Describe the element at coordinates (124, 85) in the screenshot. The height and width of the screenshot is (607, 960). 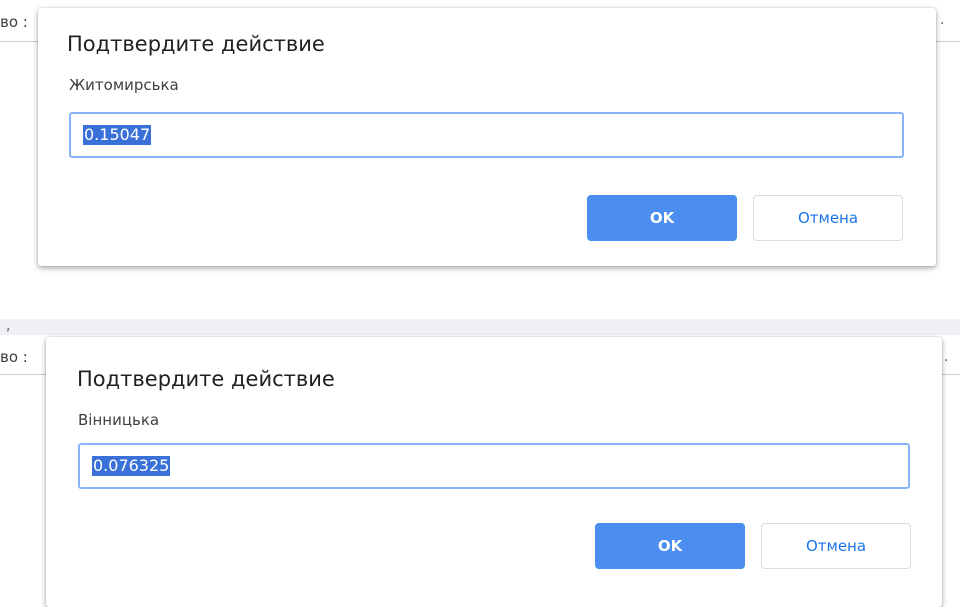
I see `dialog-label: Житомирська` at that location.